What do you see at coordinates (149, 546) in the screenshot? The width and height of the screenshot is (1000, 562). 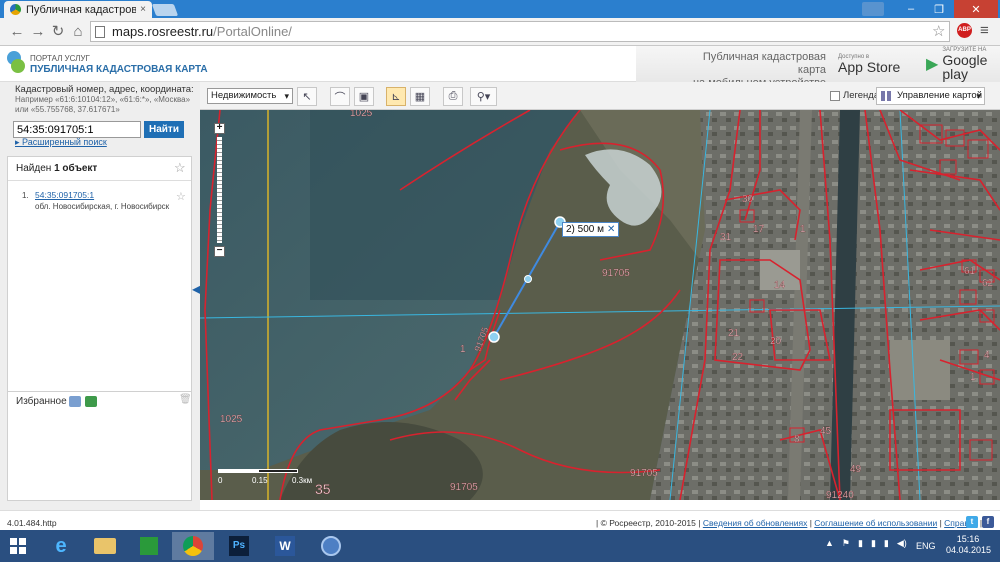 I see `store-app-icon` at bounding box center [149, 546].